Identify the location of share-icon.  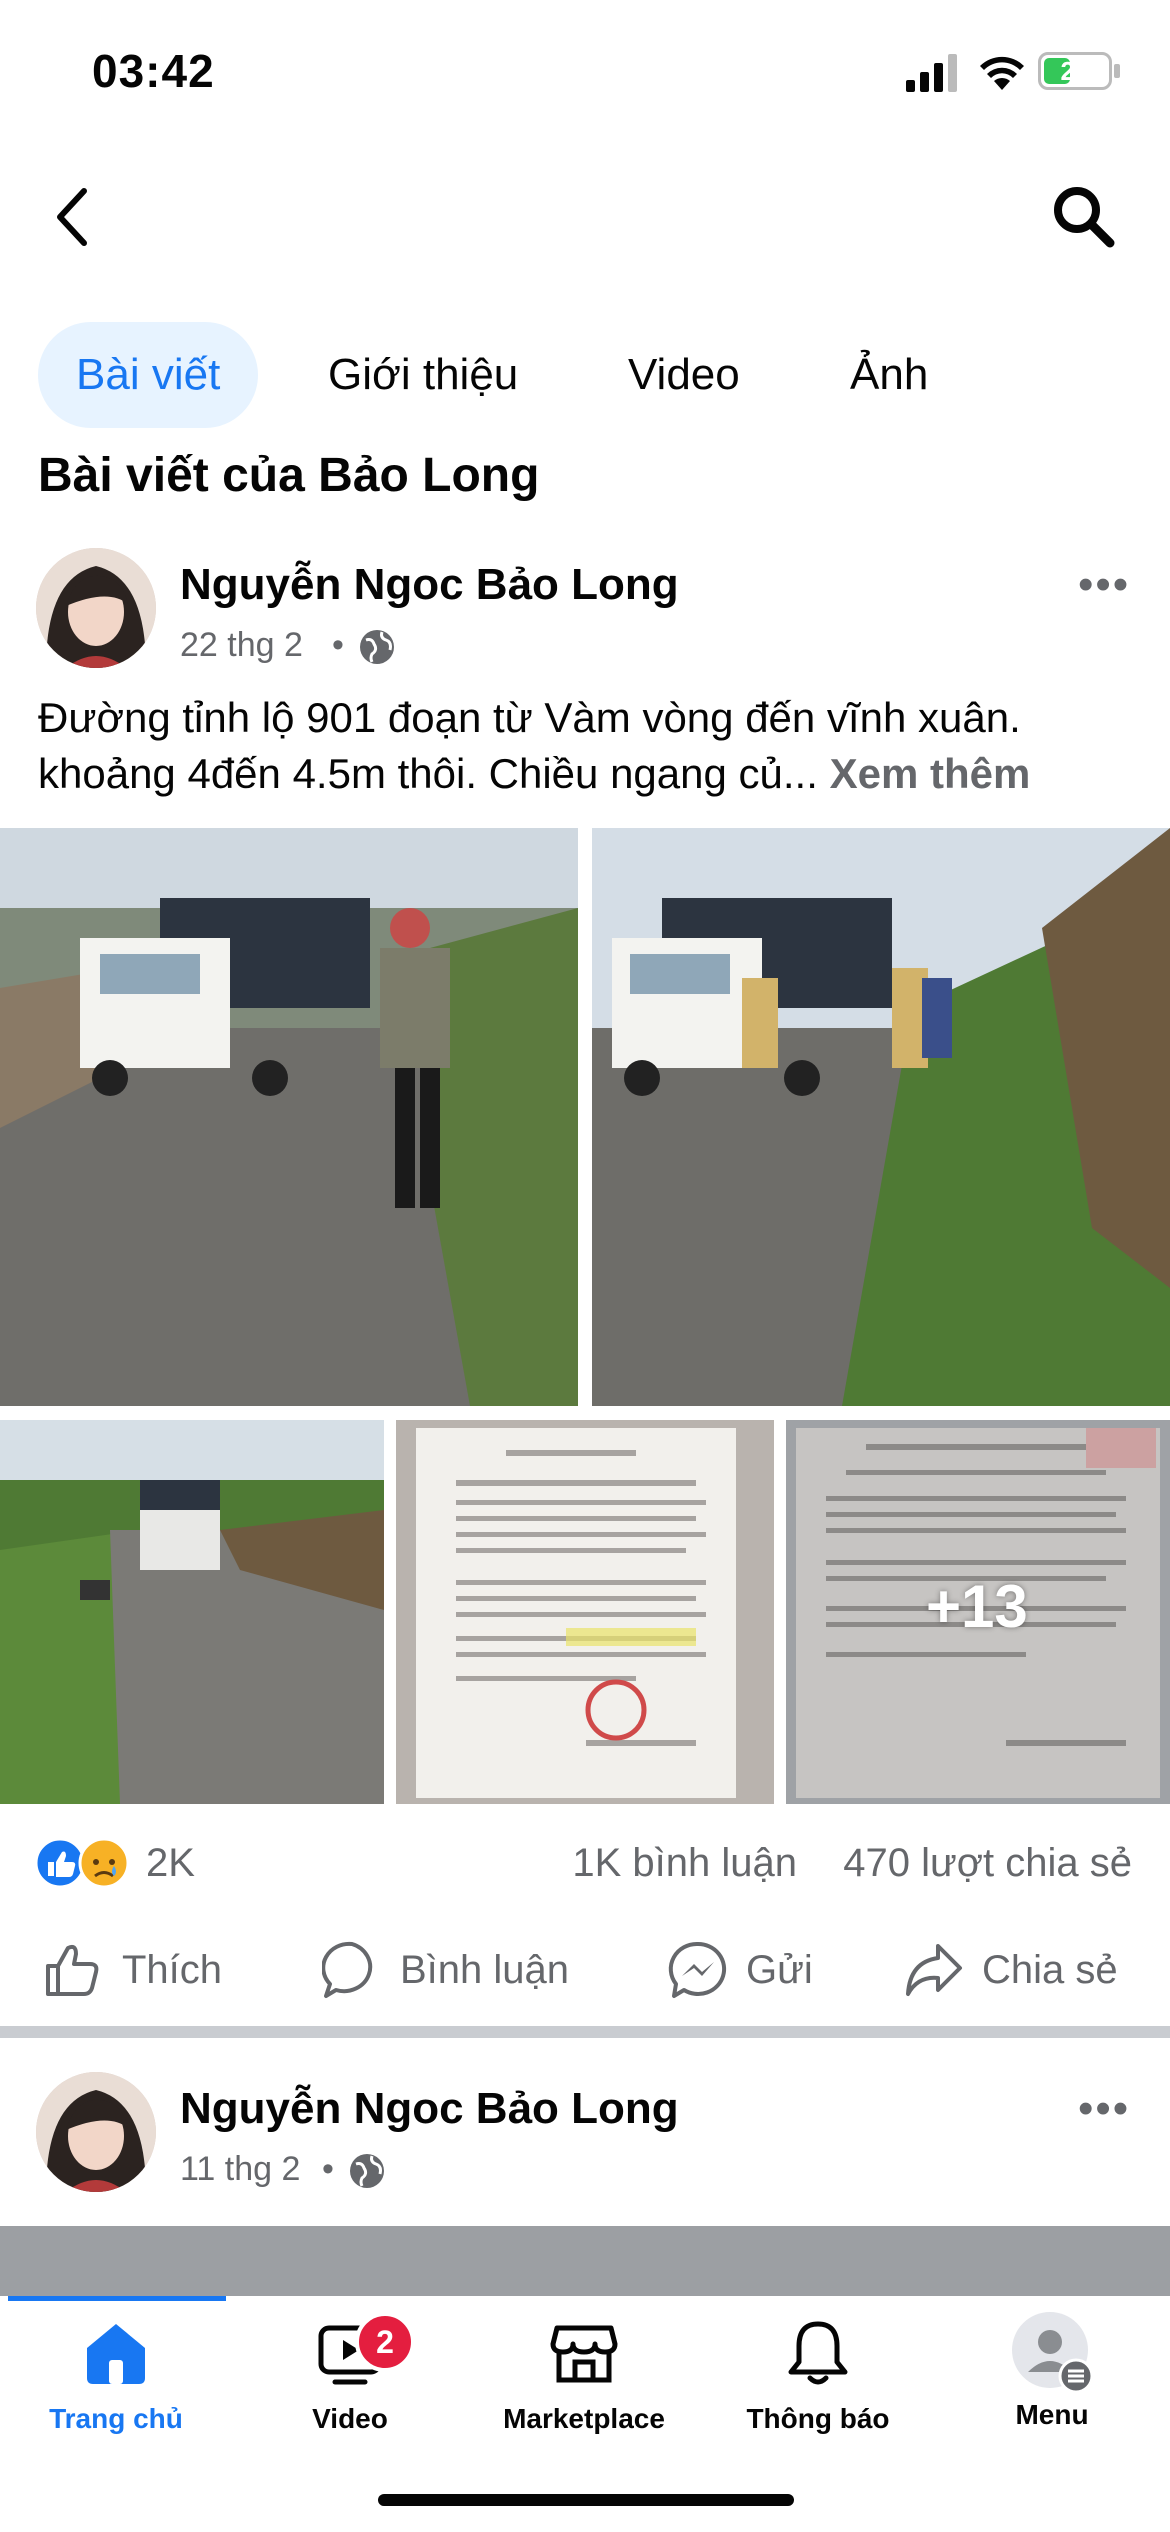
(934, 1970).